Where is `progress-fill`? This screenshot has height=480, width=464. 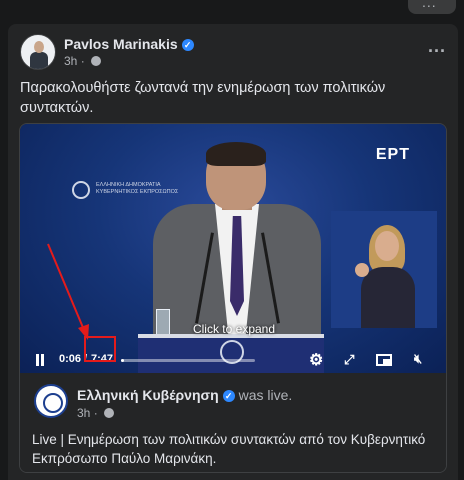
progress-fill is located at coordinates (122, 360).